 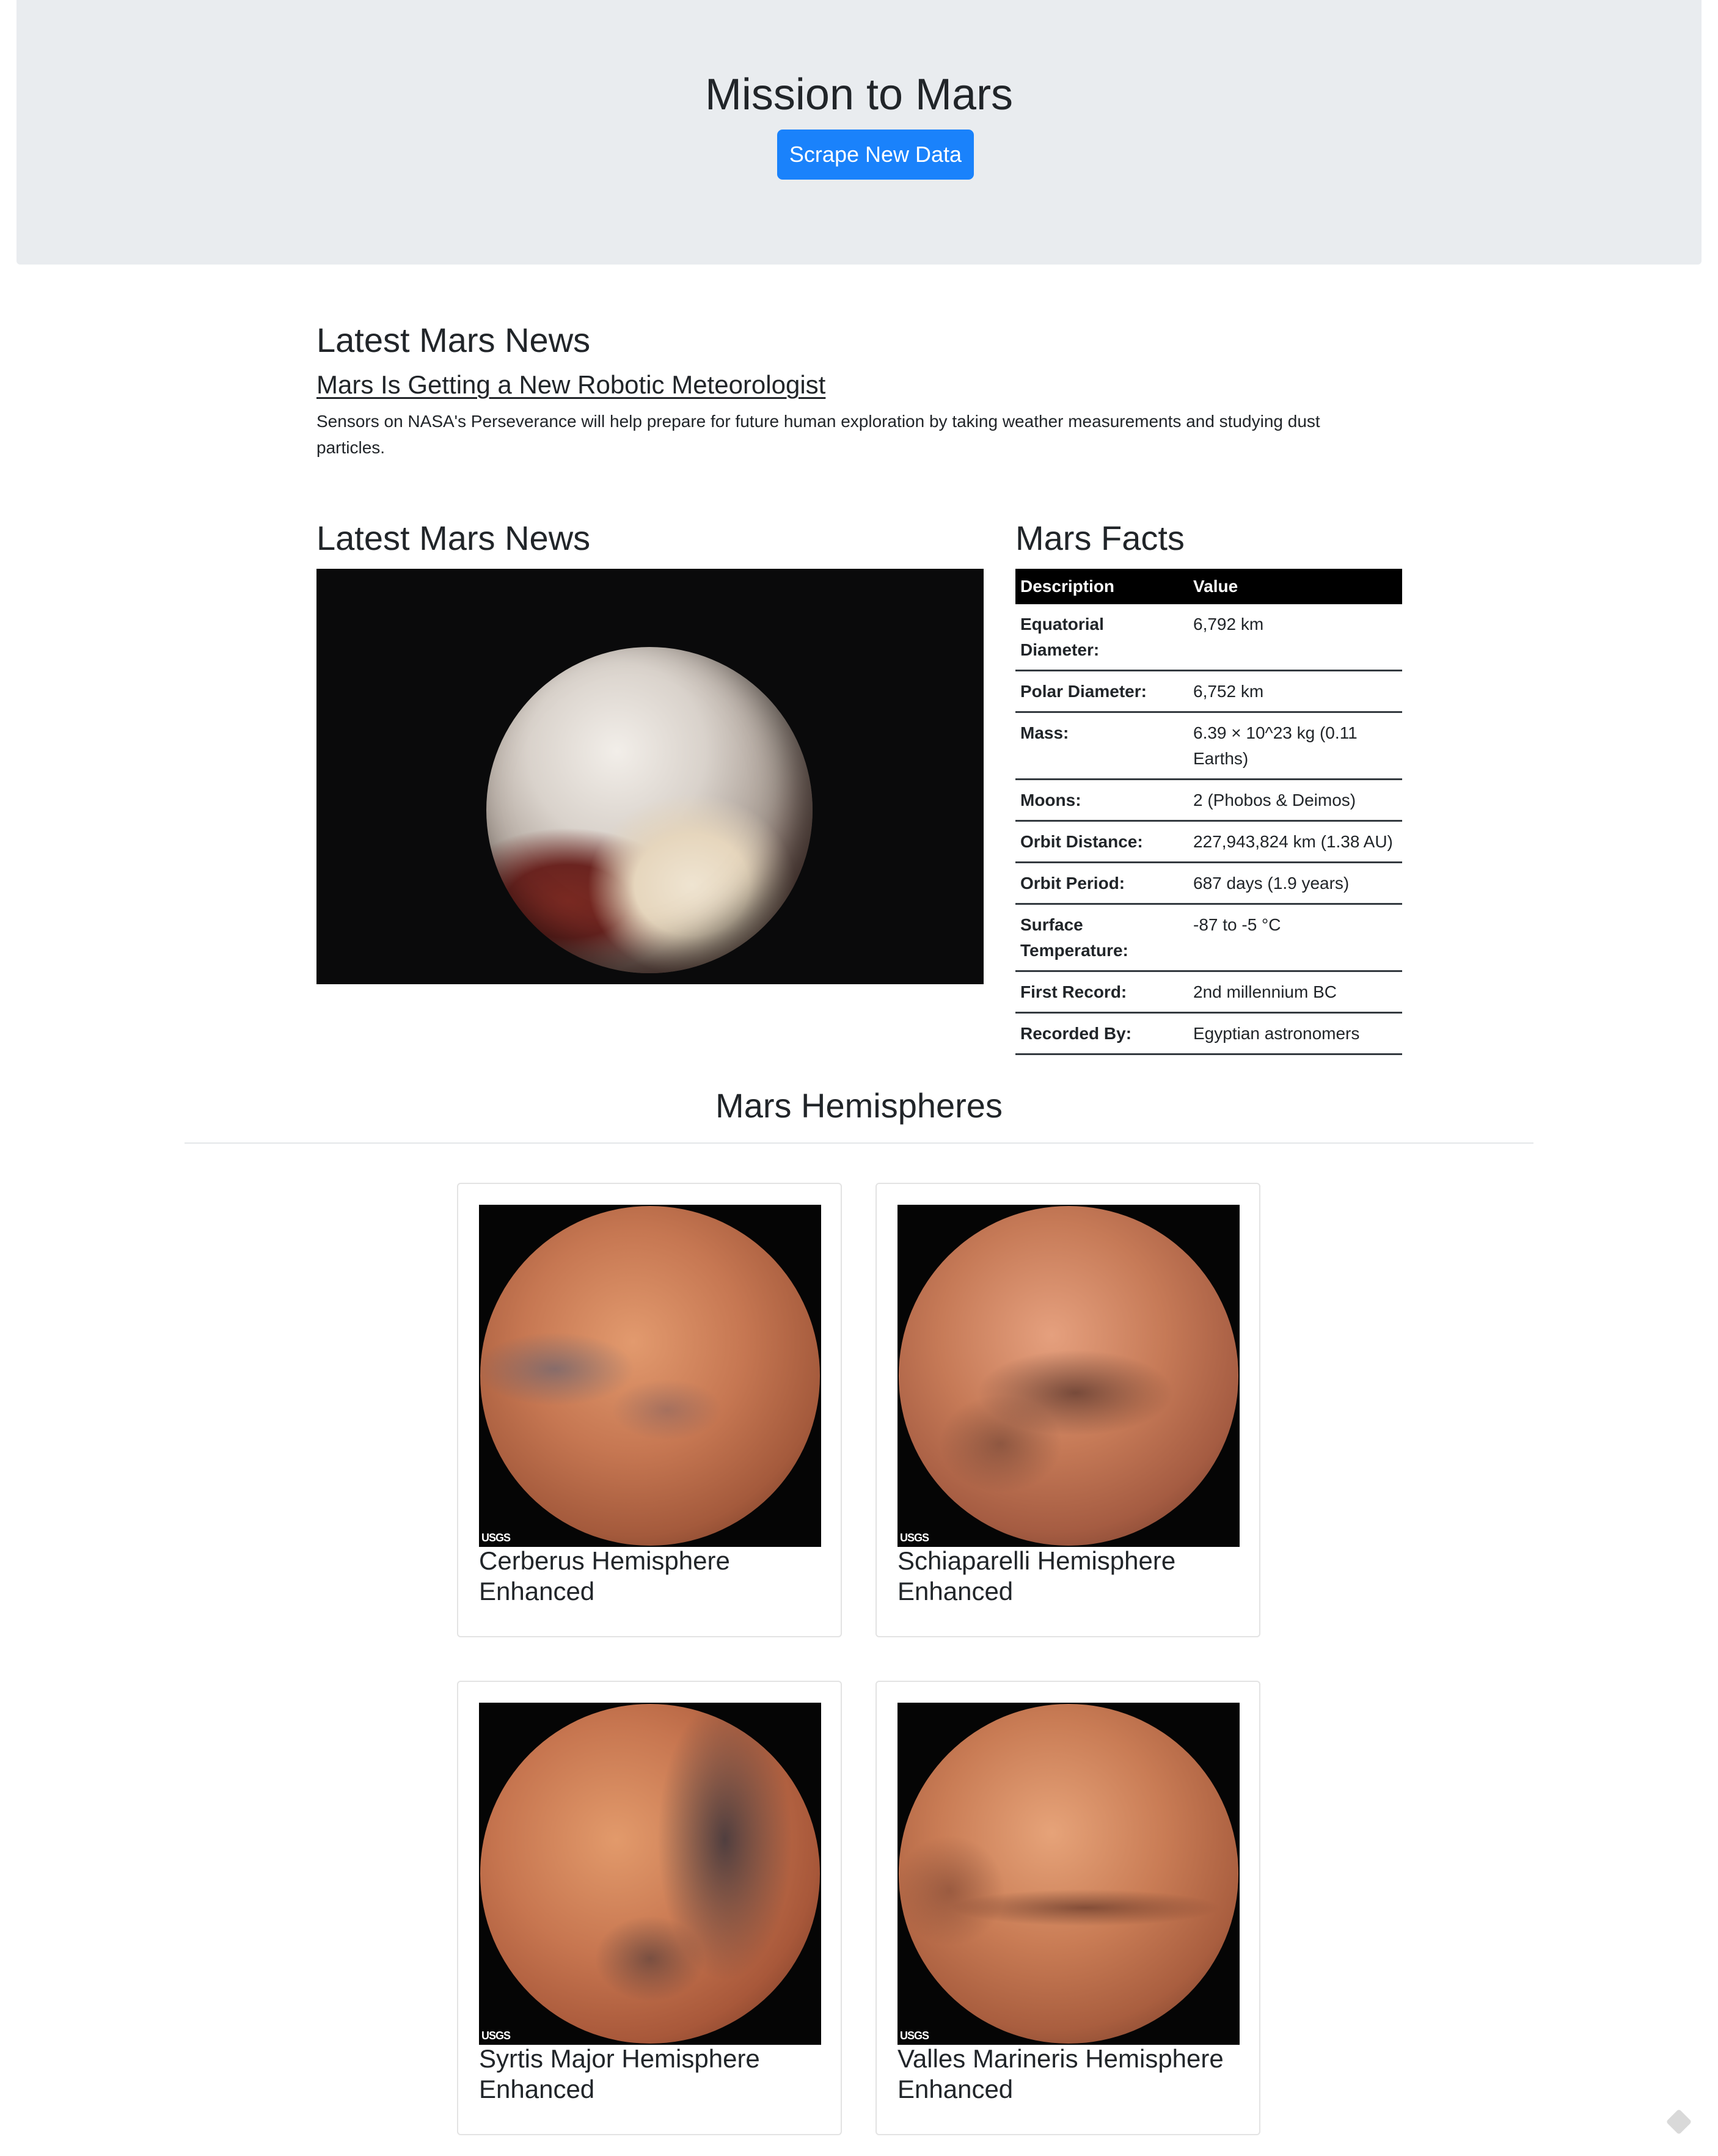 I want to click on hemispheres-divider, so click(x=859, y=1143).